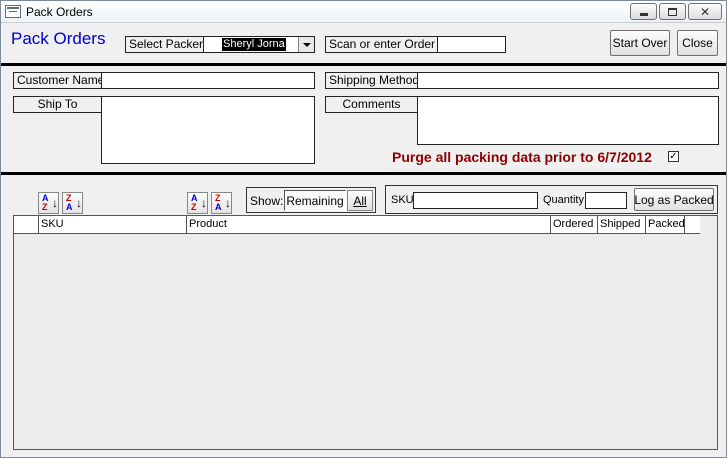 This screenshot has height=458, width=727. I want to click on section-divider-top, so click(363, 64).